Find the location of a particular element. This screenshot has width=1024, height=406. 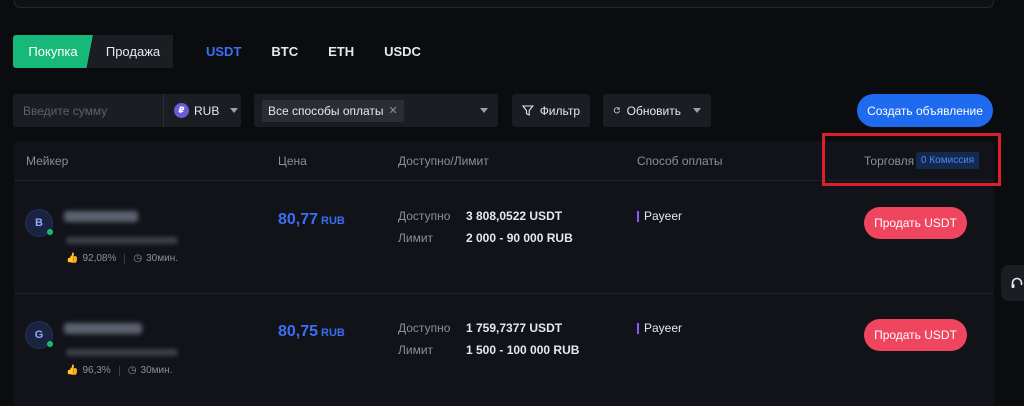

sell-tab: Продажа is located at coordinates (130, 51).